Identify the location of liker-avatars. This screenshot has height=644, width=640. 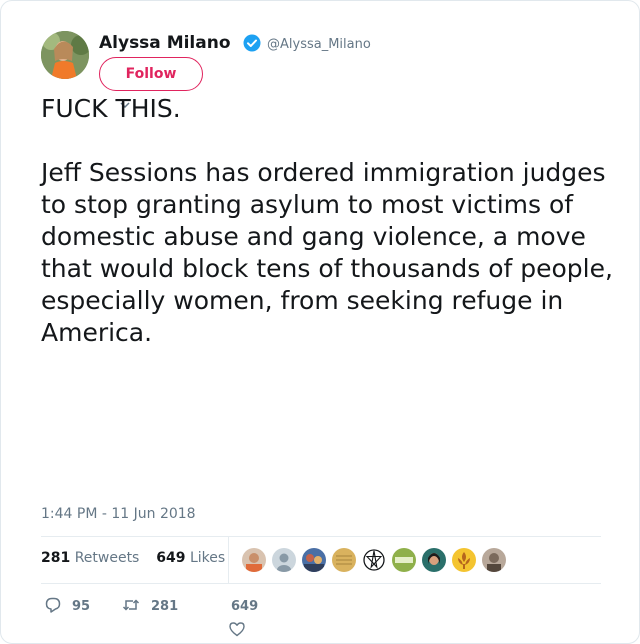
(376, 560).